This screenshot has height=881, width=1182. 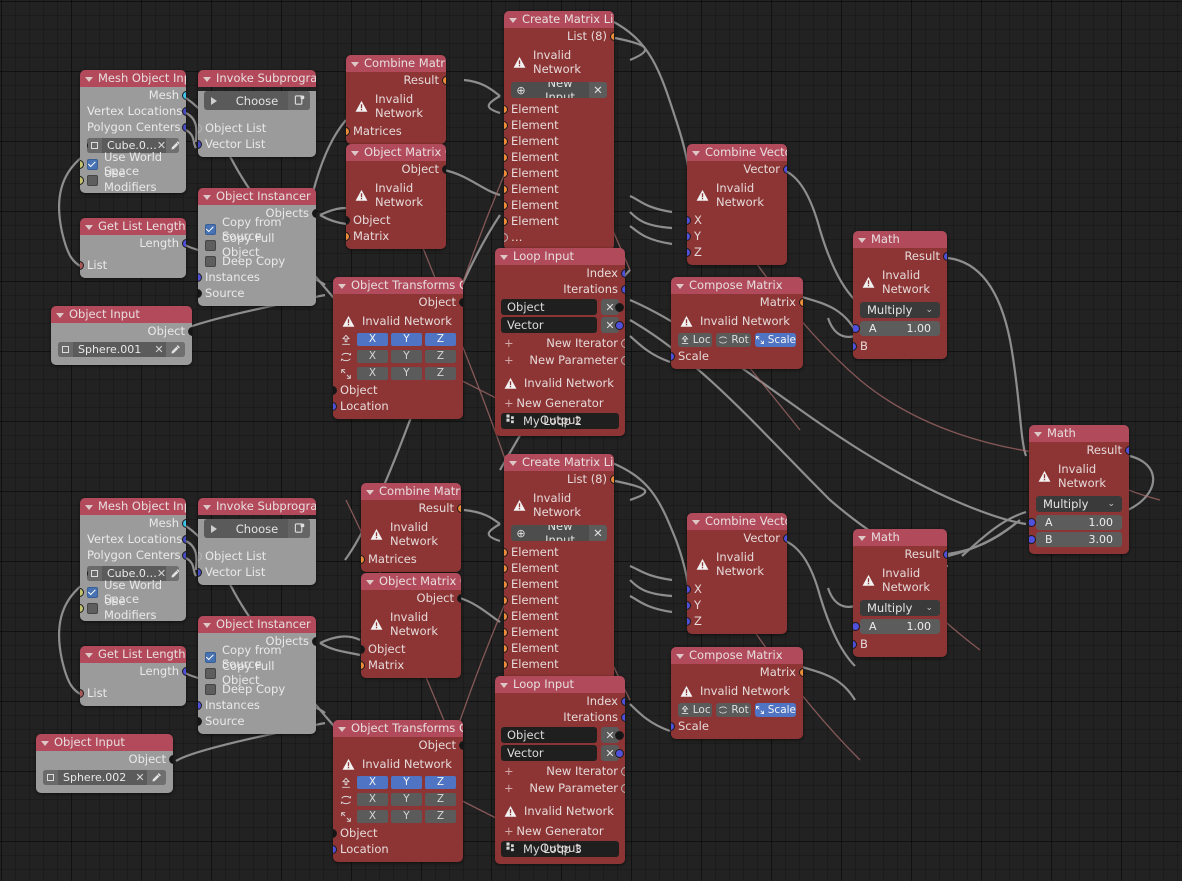 What do you see at coordinates (257, 624) in the screenshot?
I see `node-header: Object Instancer` at bounding box center [257, 624].